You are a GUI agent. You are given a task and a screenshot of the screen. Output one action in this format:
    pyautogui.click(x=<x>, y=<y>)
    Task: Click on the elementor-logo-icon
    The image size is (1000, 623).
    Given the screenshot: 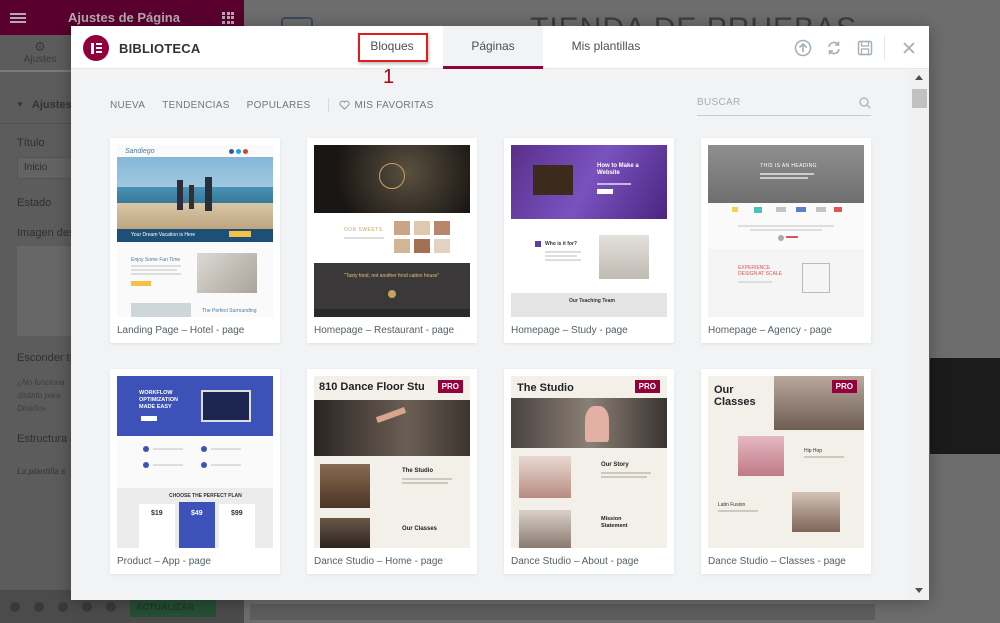 What is the action you would take?
    pyautogui.click(x=96, y=48)
    